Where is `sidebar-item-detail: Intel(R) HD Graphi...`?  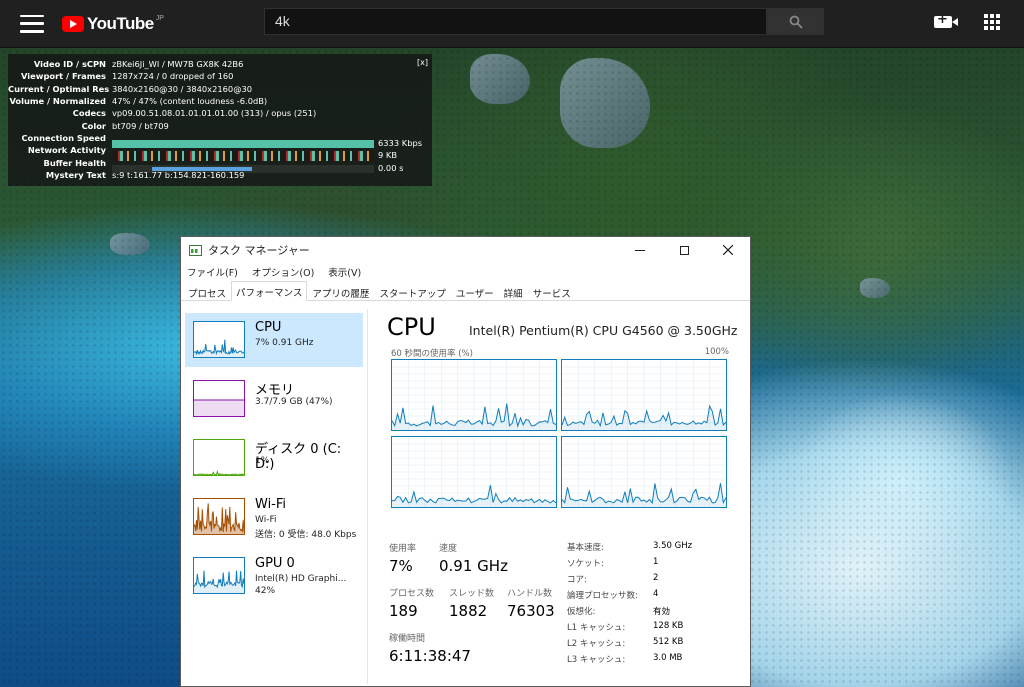
sidebar-item-detail: Intel(R) HD Graphi... is located at coordinates (301, 579).